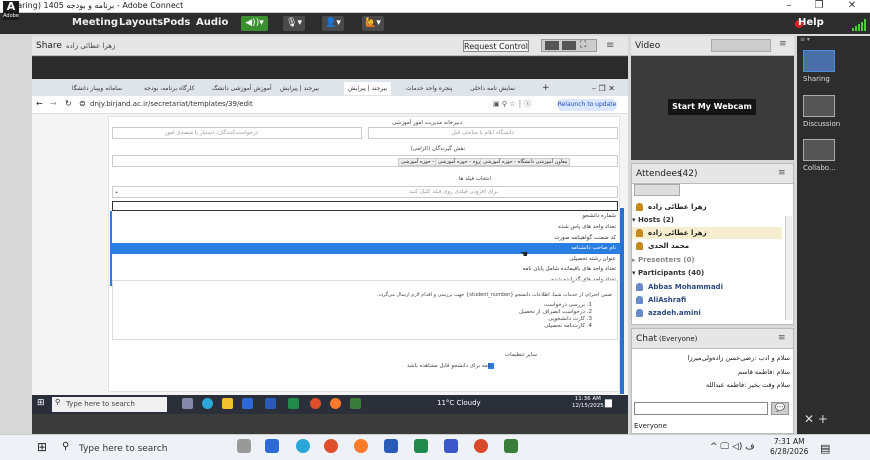 Image resolution: width=870 pixels, height=460 pixels. Describe the element at coordinates (141, 22) in the screenshot. I see `menu-layouts: Layouts` at that location.